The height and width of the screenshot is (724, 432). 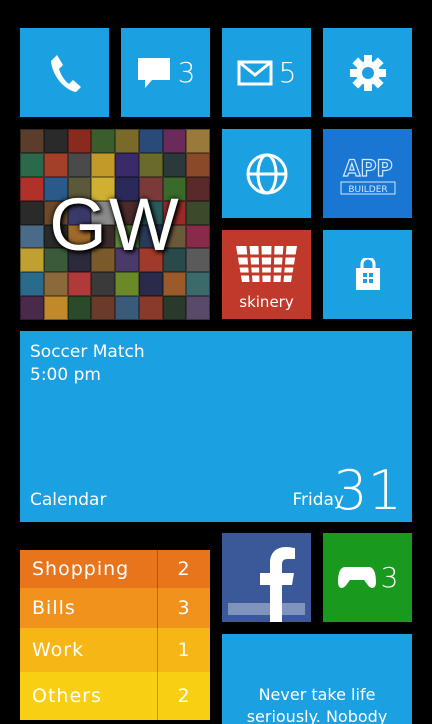 I want to click on calendar-event-title: Soccer Match, so click(x=87, y=352).